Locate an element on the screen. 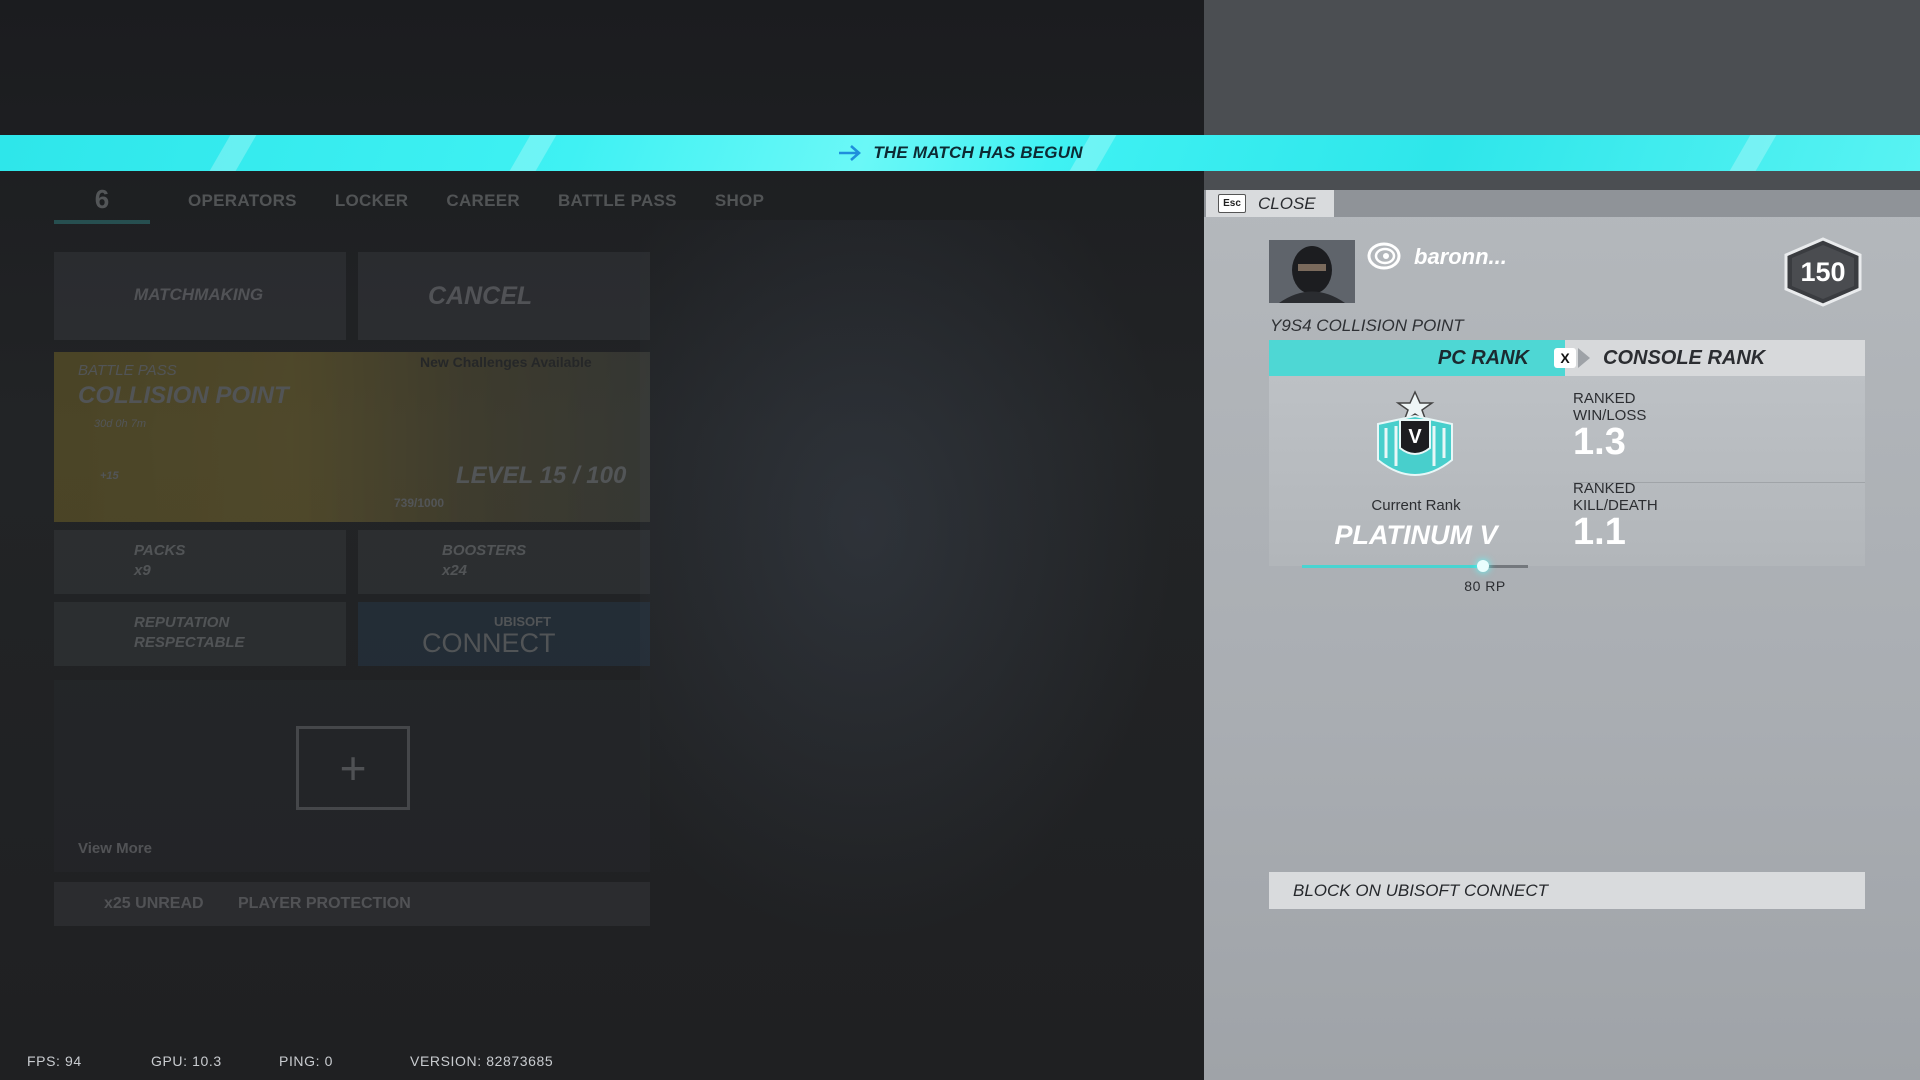 Image resolution: width=1920 pixels, height=1080 pixels. cancel-tile: CANCEL is located at coordinates (504, 296).